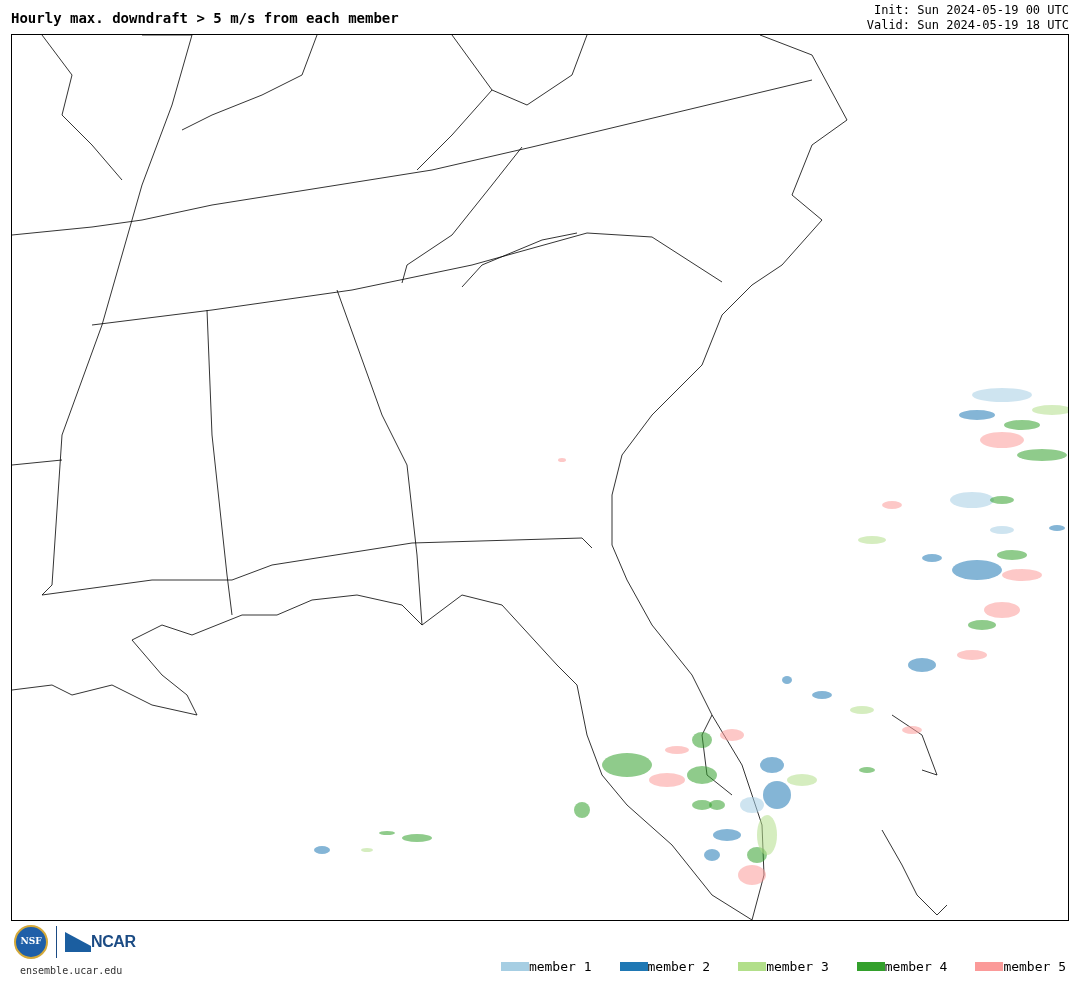 The width and height of the screenshot is (1080, 988). Describe the element at coordinates (113, 942) in the screenshot. I see `ncar-logo: NCAR` at that location.